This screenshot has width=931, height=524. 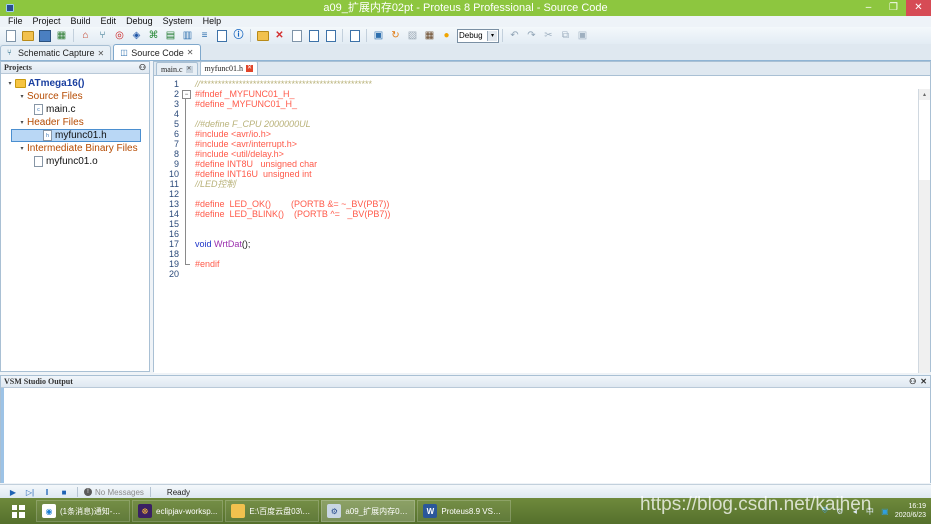 What do you see at coordinates (531, 35) in the screenshot?
I see `redo-icon: ↷` at bounding box center [531, 35].